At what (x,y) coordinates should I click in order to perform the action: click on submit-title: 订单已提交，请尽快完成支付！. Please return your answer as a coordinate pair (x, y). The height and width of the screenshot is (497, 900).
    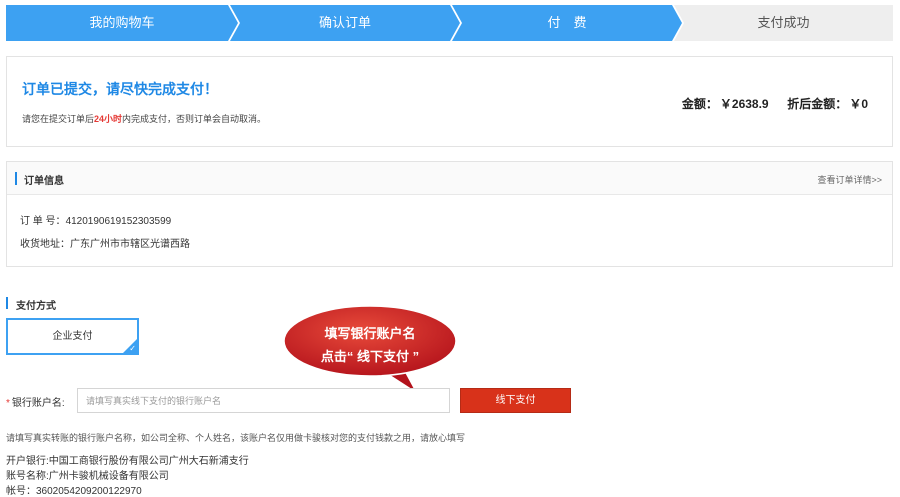
    Looking at the image, I should click on (120, 89).